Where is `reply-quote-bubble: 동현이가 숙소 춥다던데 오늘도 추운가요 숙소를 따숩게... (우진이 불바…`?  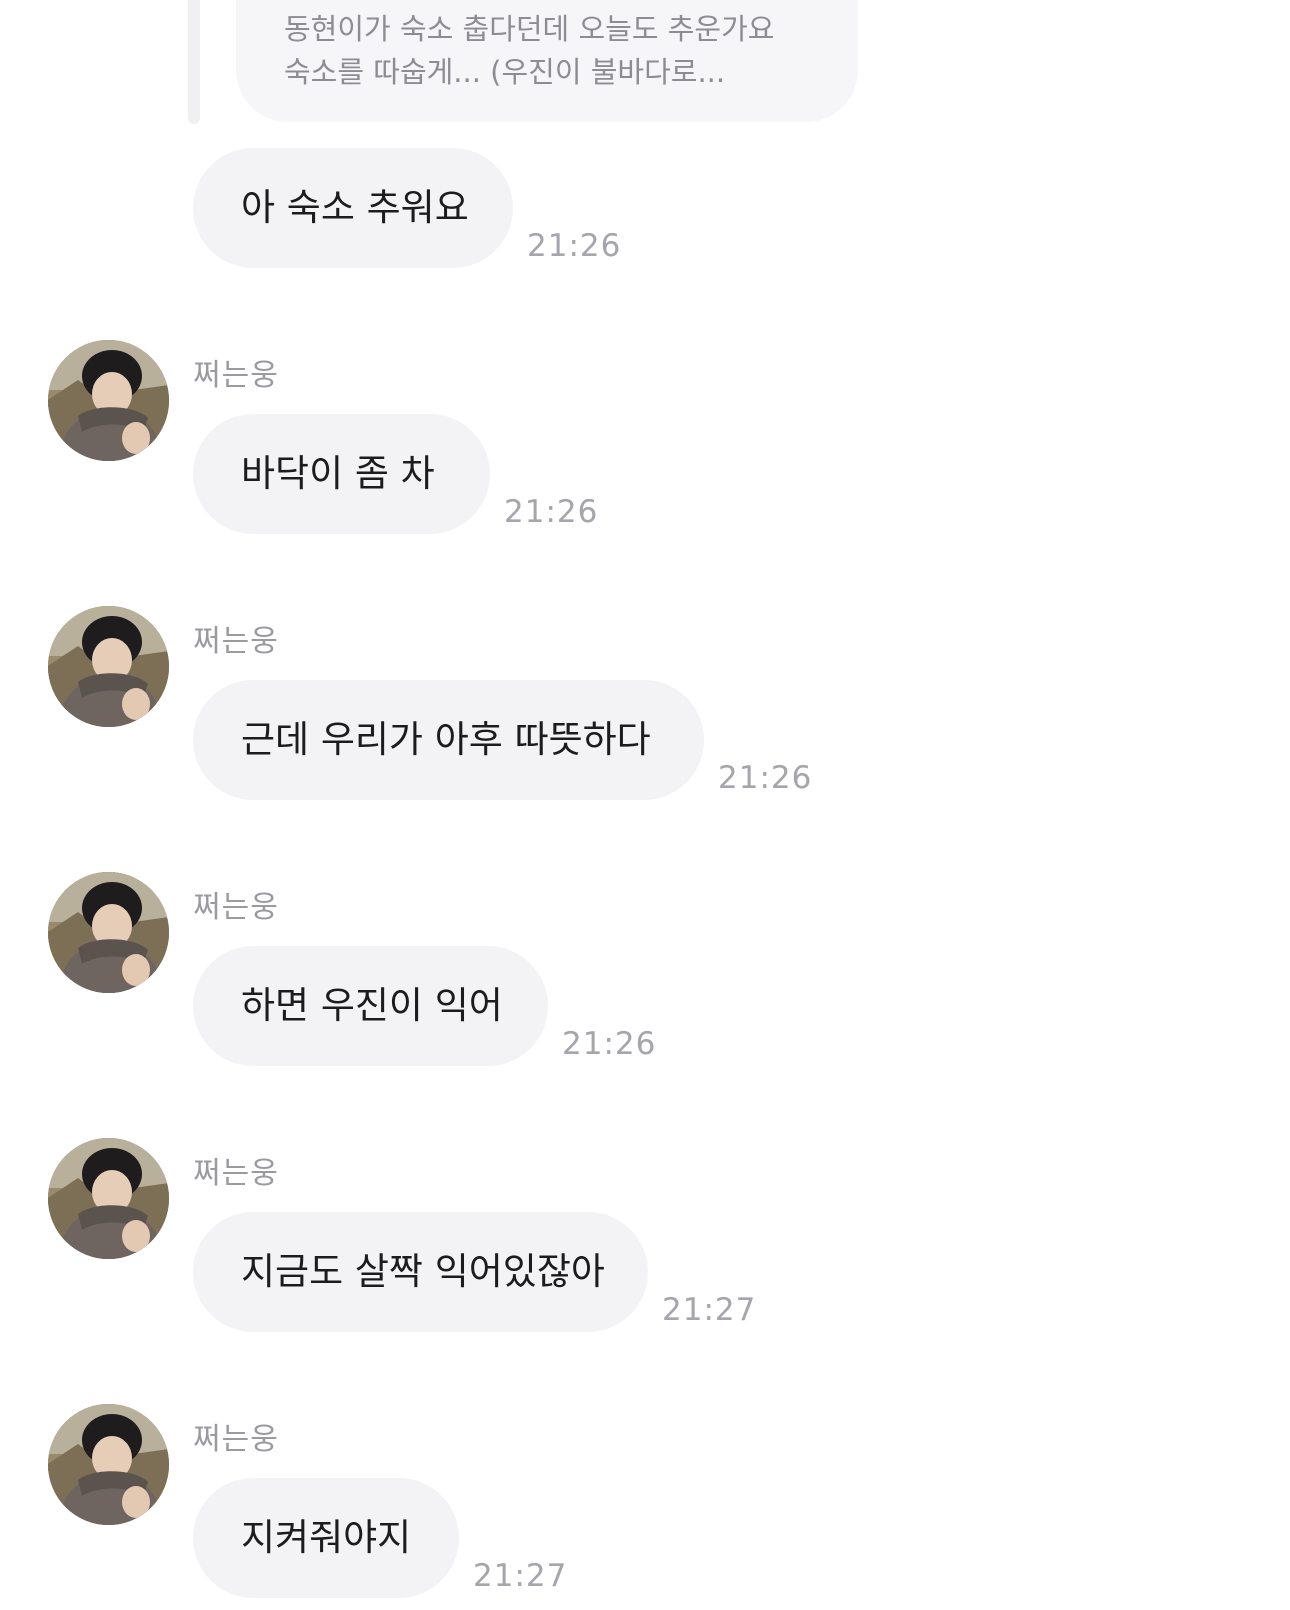 reply-quote-bubble: 동현이가 숙소 춥다던데 오늘도 추운가요 숙소를 따숩게... (우진이 불바… is located at coordinates (547, 61).